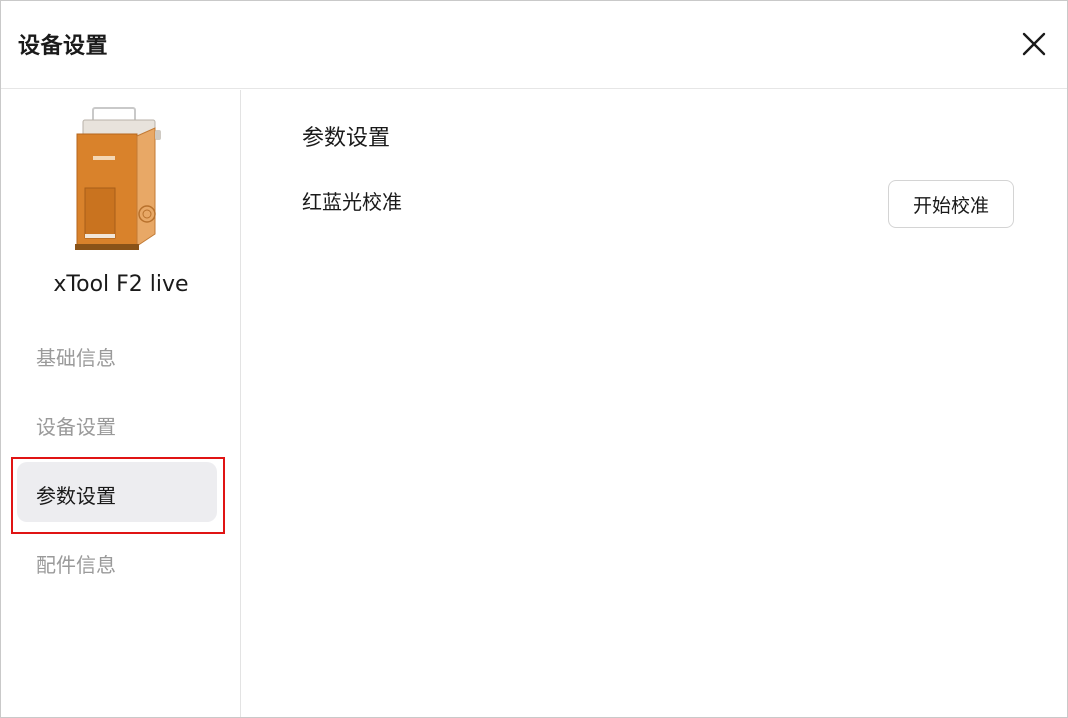  Describe the element at coordinates (76, 427) in the screenshot. I see `sidebar-item-label: 设备设置` at that location.